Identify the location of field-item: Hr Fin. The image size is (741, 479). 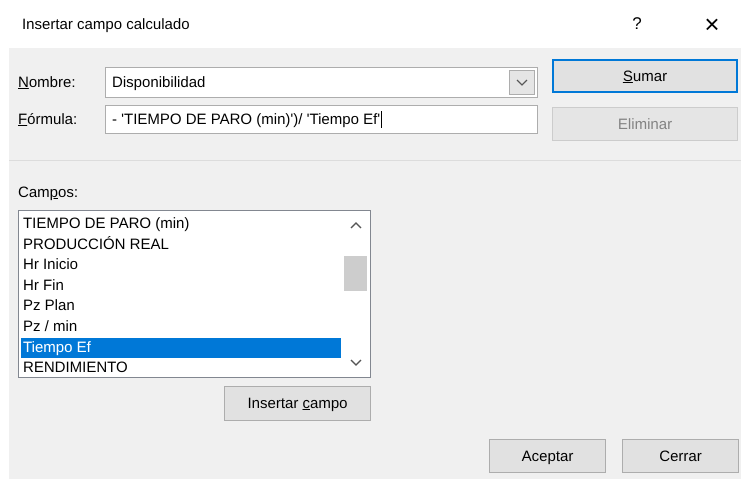
(181, 286).